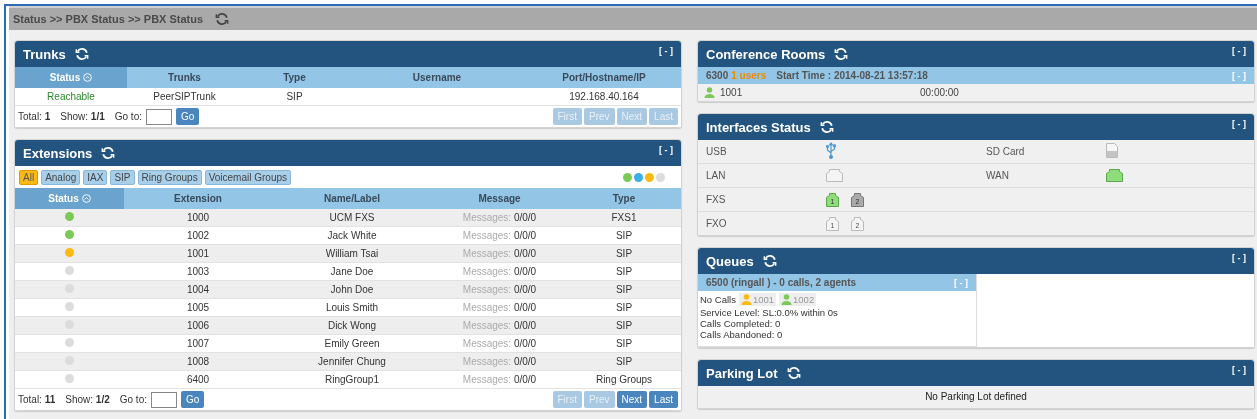  Describe the element at coordinates (58, 153) in the screenshot. I see `panel-title: Extensions` at that location.